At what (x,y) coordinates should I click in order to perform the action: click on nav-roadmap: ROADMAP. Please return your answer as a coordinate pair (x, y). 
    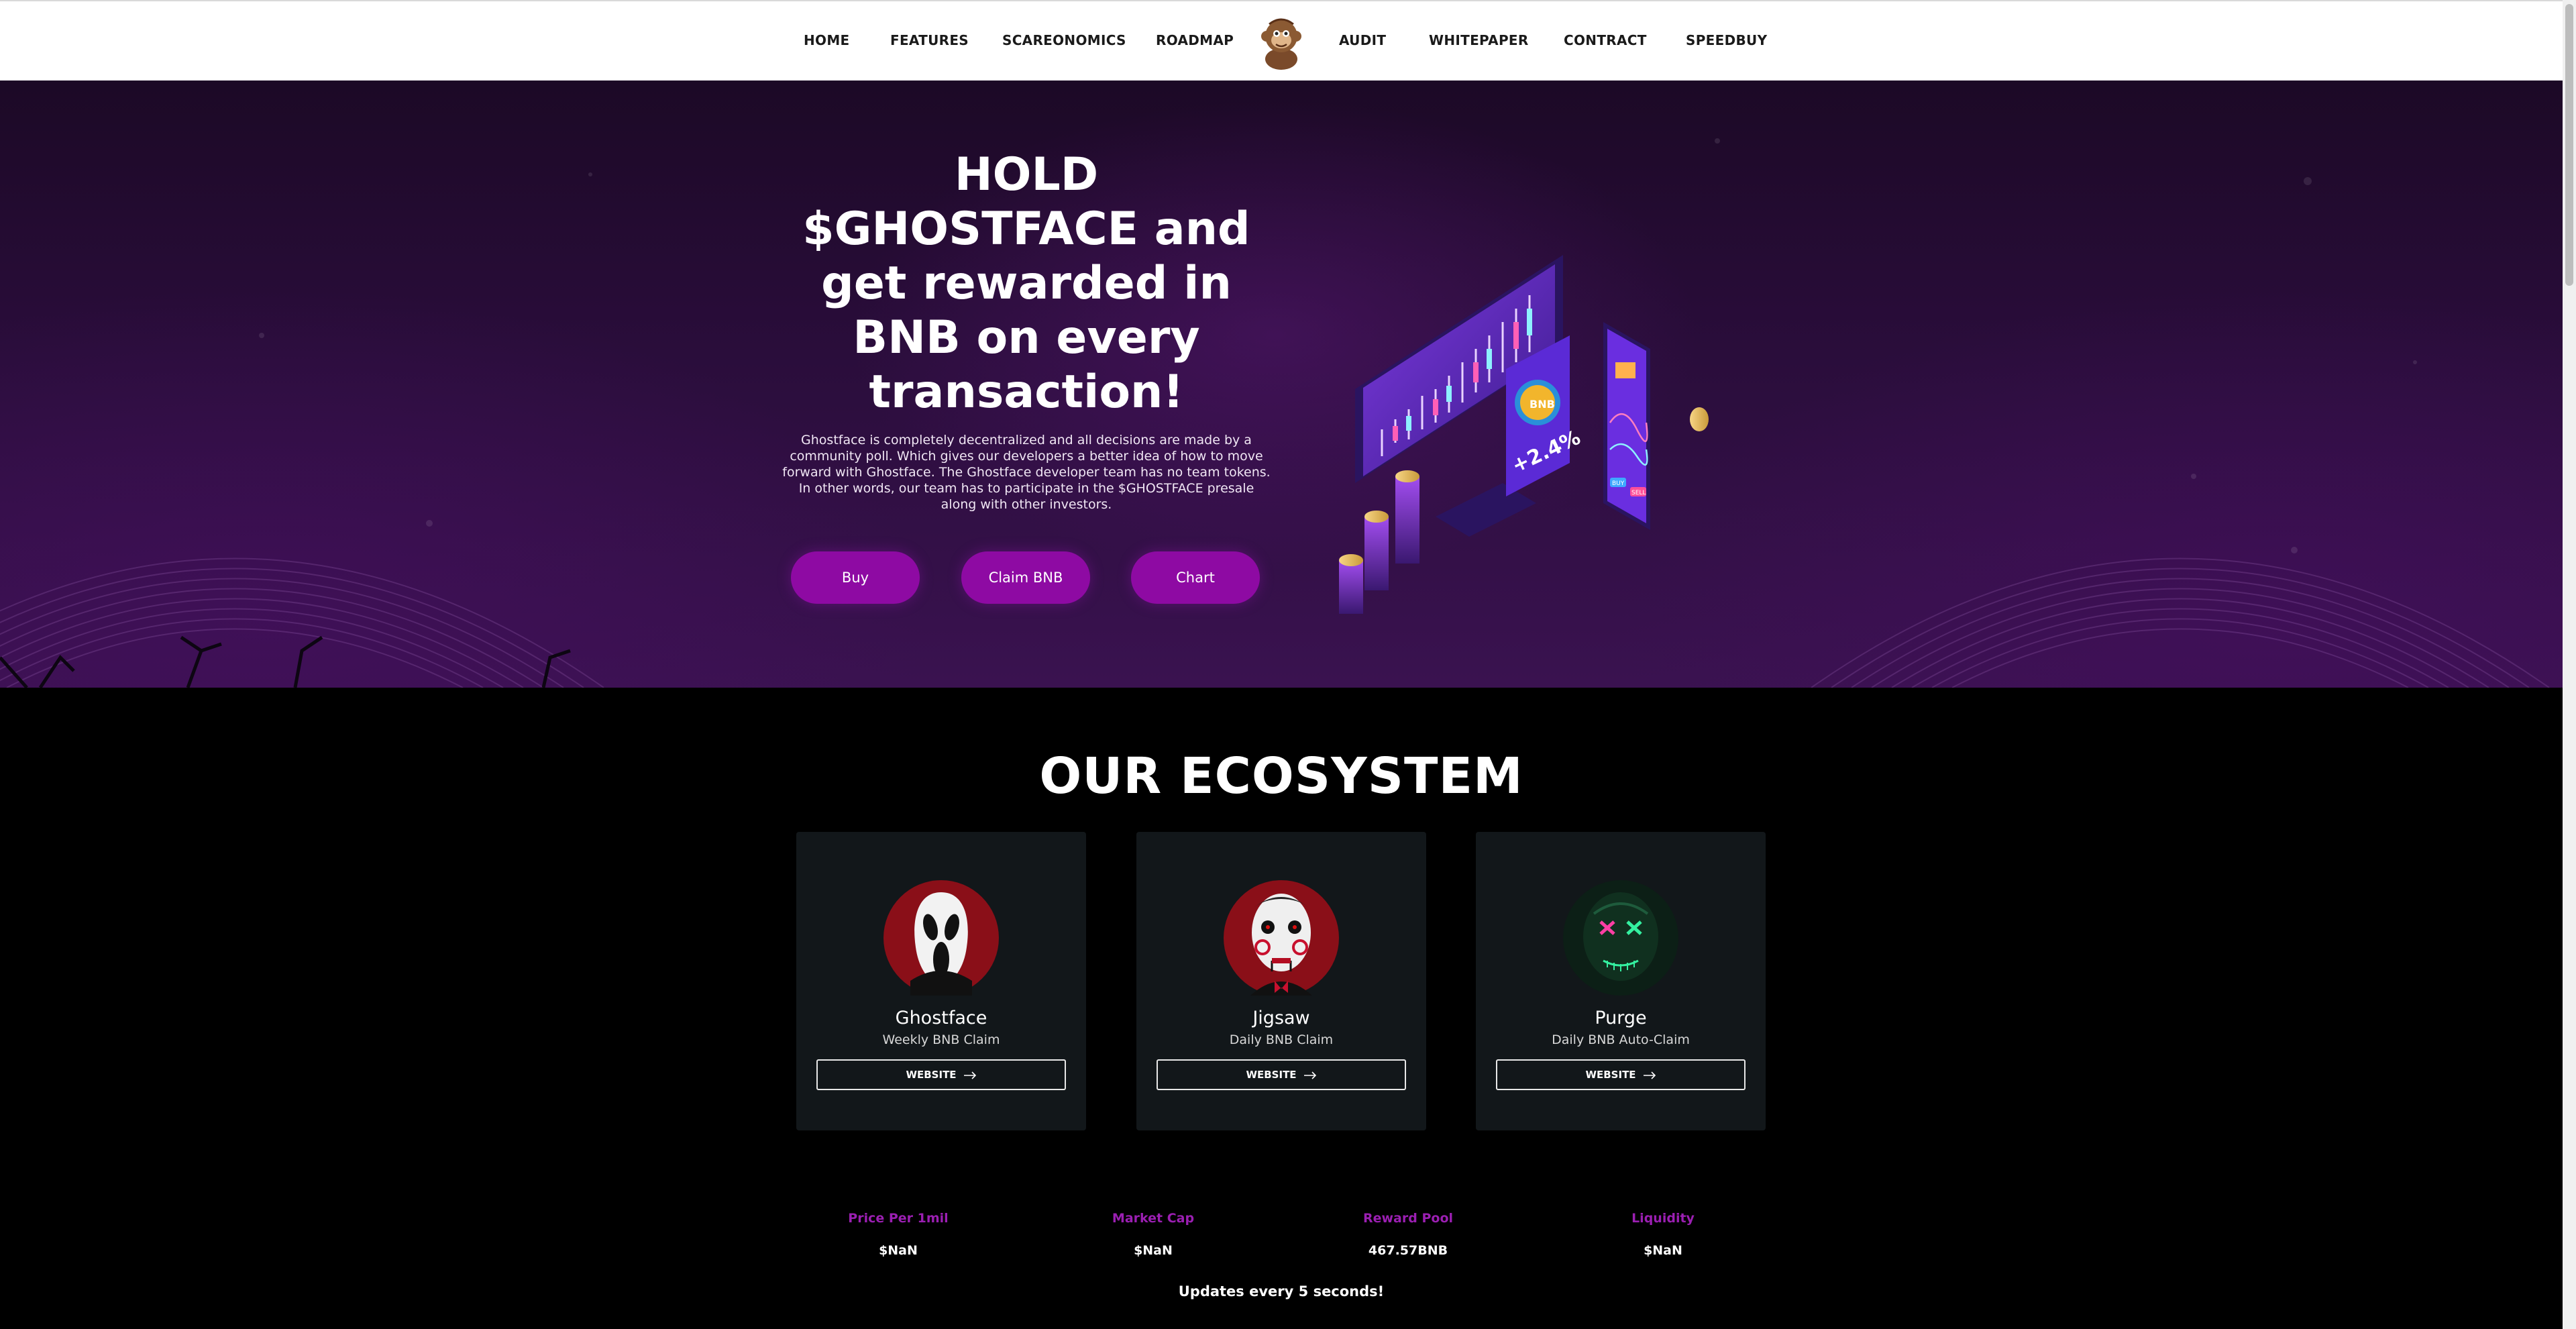
    Looking at the image, I should click on (1195, 40).